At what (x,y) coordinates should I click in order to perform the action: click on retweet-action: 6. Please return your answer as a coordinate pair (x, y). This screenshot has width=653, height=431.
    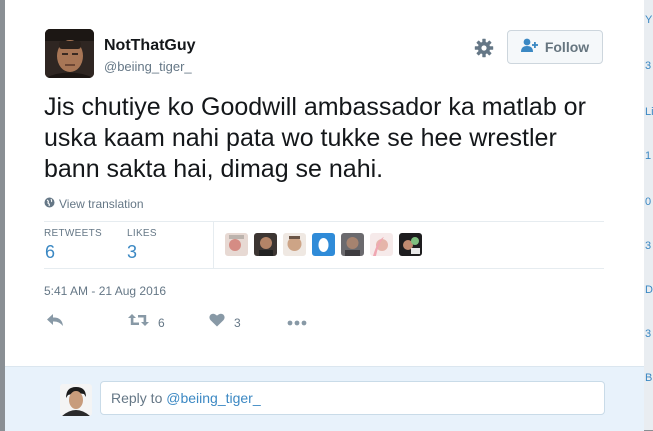
    Looking at the image, I should click on (146, 322).